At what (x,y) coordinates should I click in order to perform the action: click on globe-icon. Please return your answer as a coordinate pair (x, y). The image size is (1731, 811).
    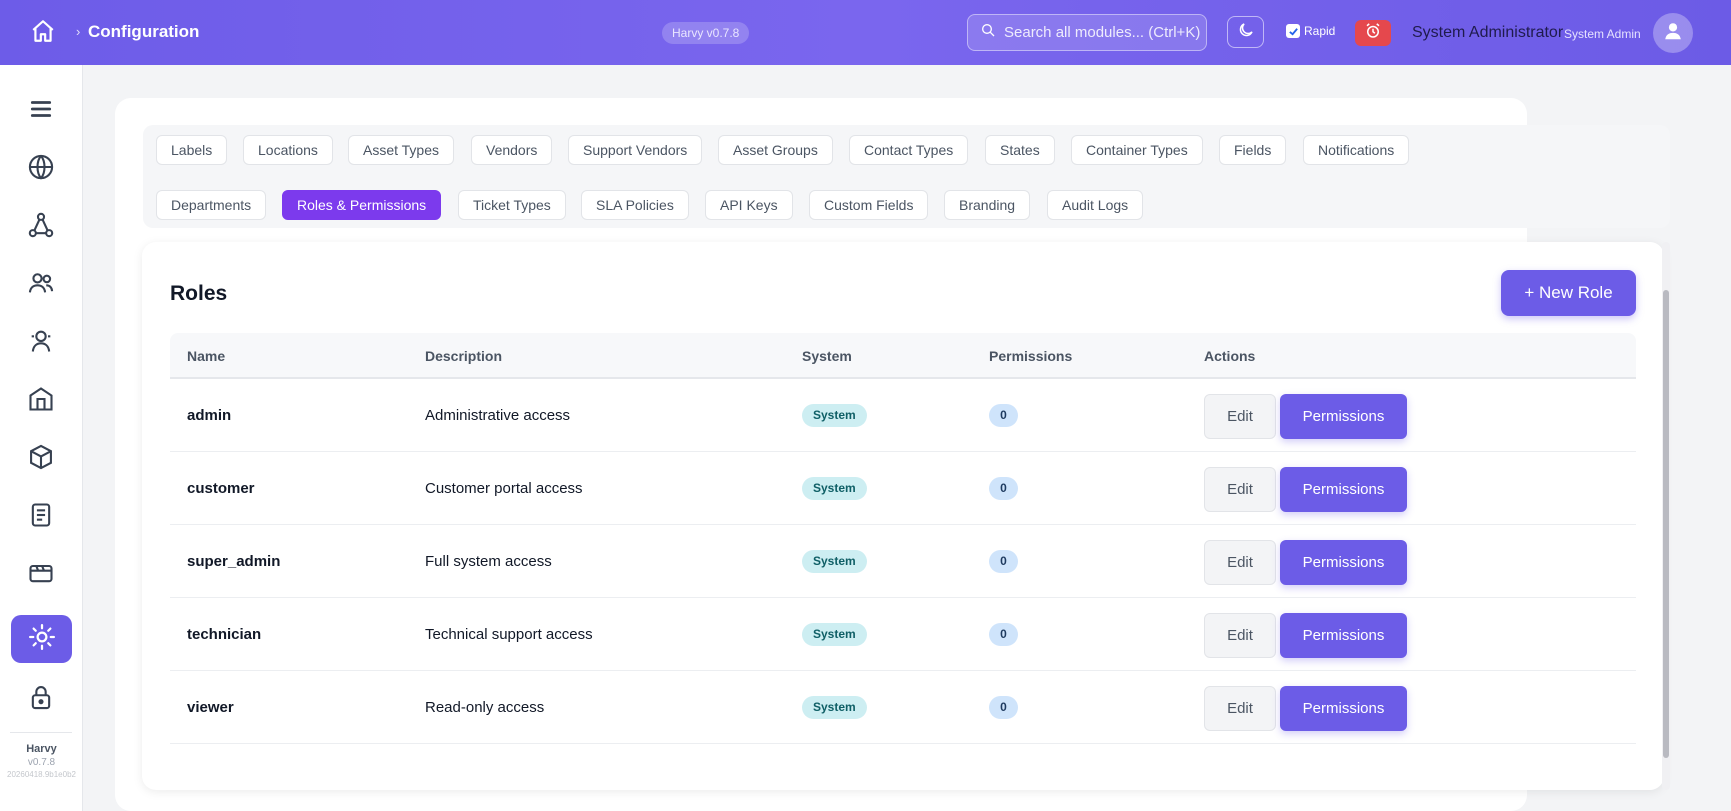
    Looking at the image, I should click on (41, 169).